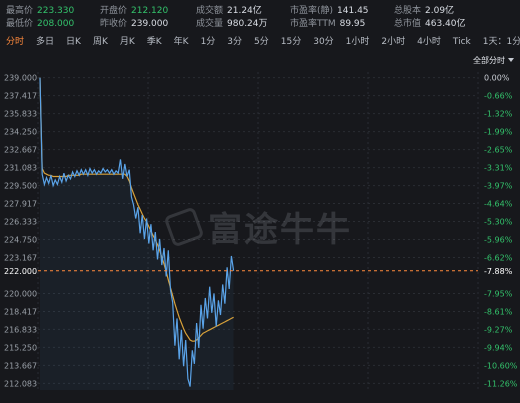 This screenshot has height=403, width=520. What do you see at coordinates (501, 383) in the screenshot?
I see `pct-tick-label: -11.26%` at bounding box center [501, 383].